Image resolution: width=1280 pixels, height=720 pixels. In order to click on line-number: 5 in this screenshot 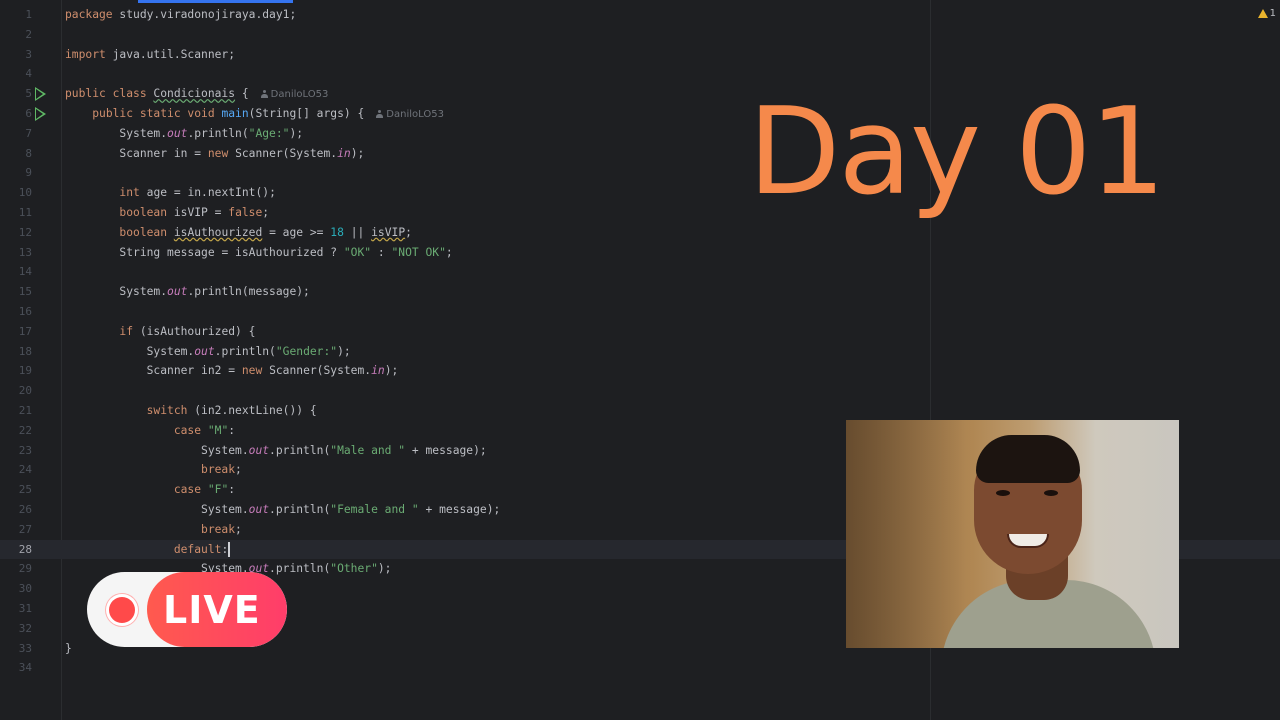, I will do `click(16, 94)`.